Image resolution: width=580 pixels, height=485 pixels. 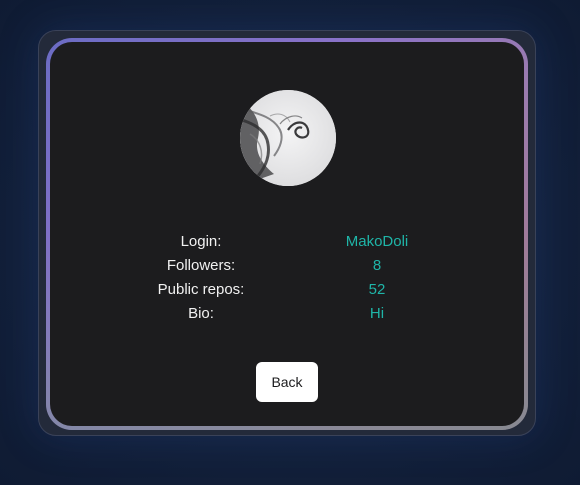 I want to click on login-value: MakoDoli, so click(x=377, y=241).